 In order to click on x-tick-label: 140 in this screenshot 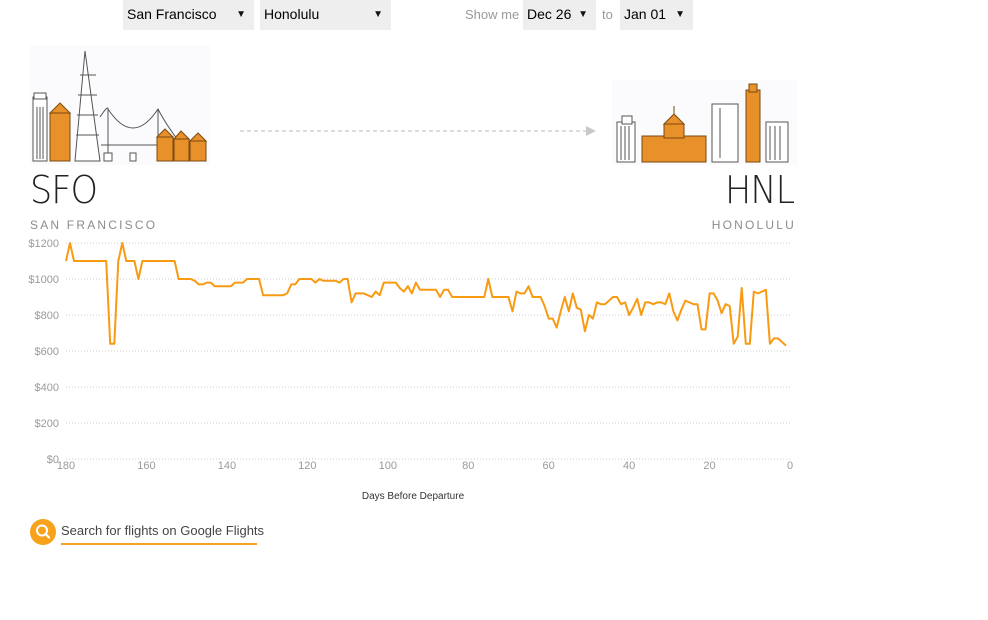, I will do `click(227, 466)`.